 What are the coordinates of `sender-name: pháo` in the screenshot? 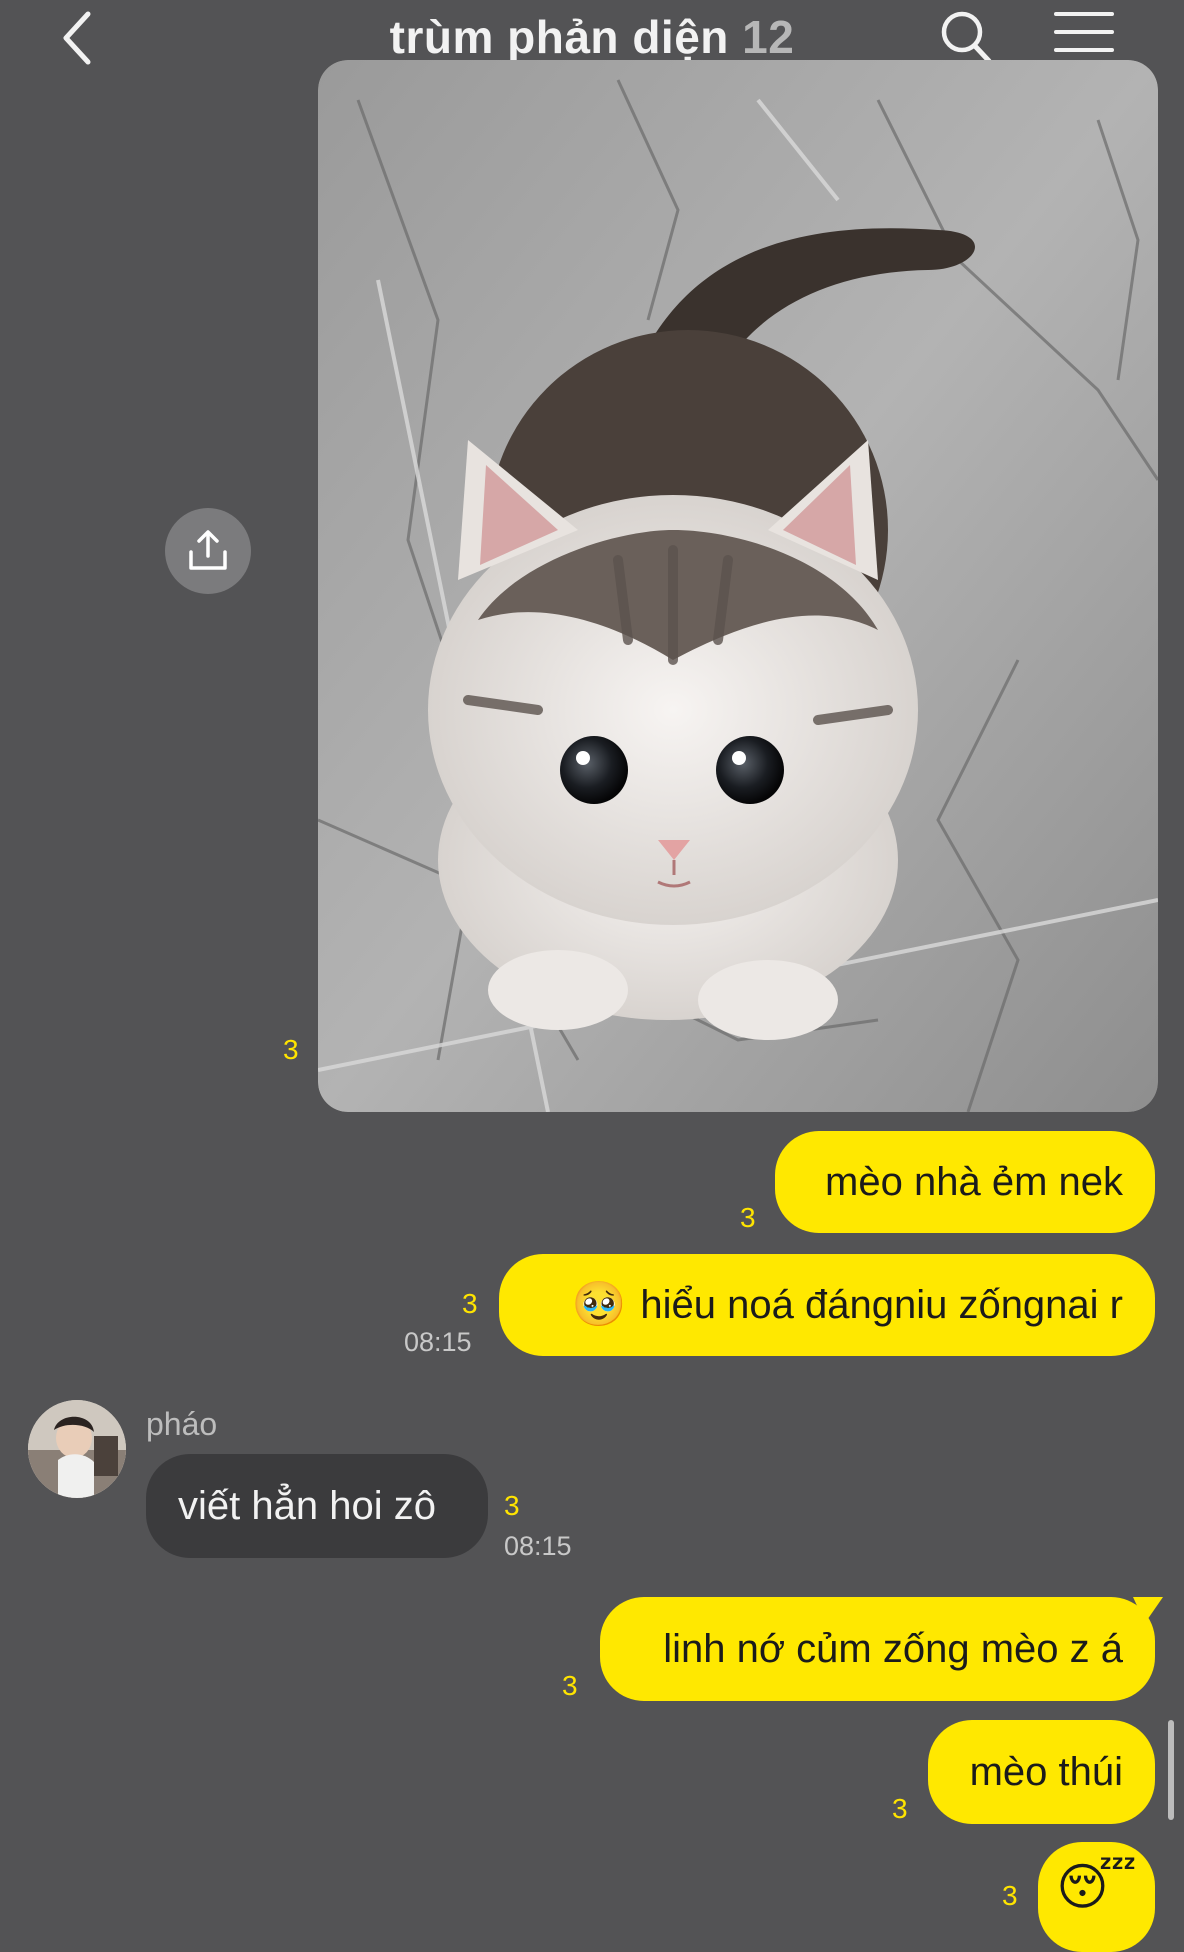 It's located at (182, 1424).